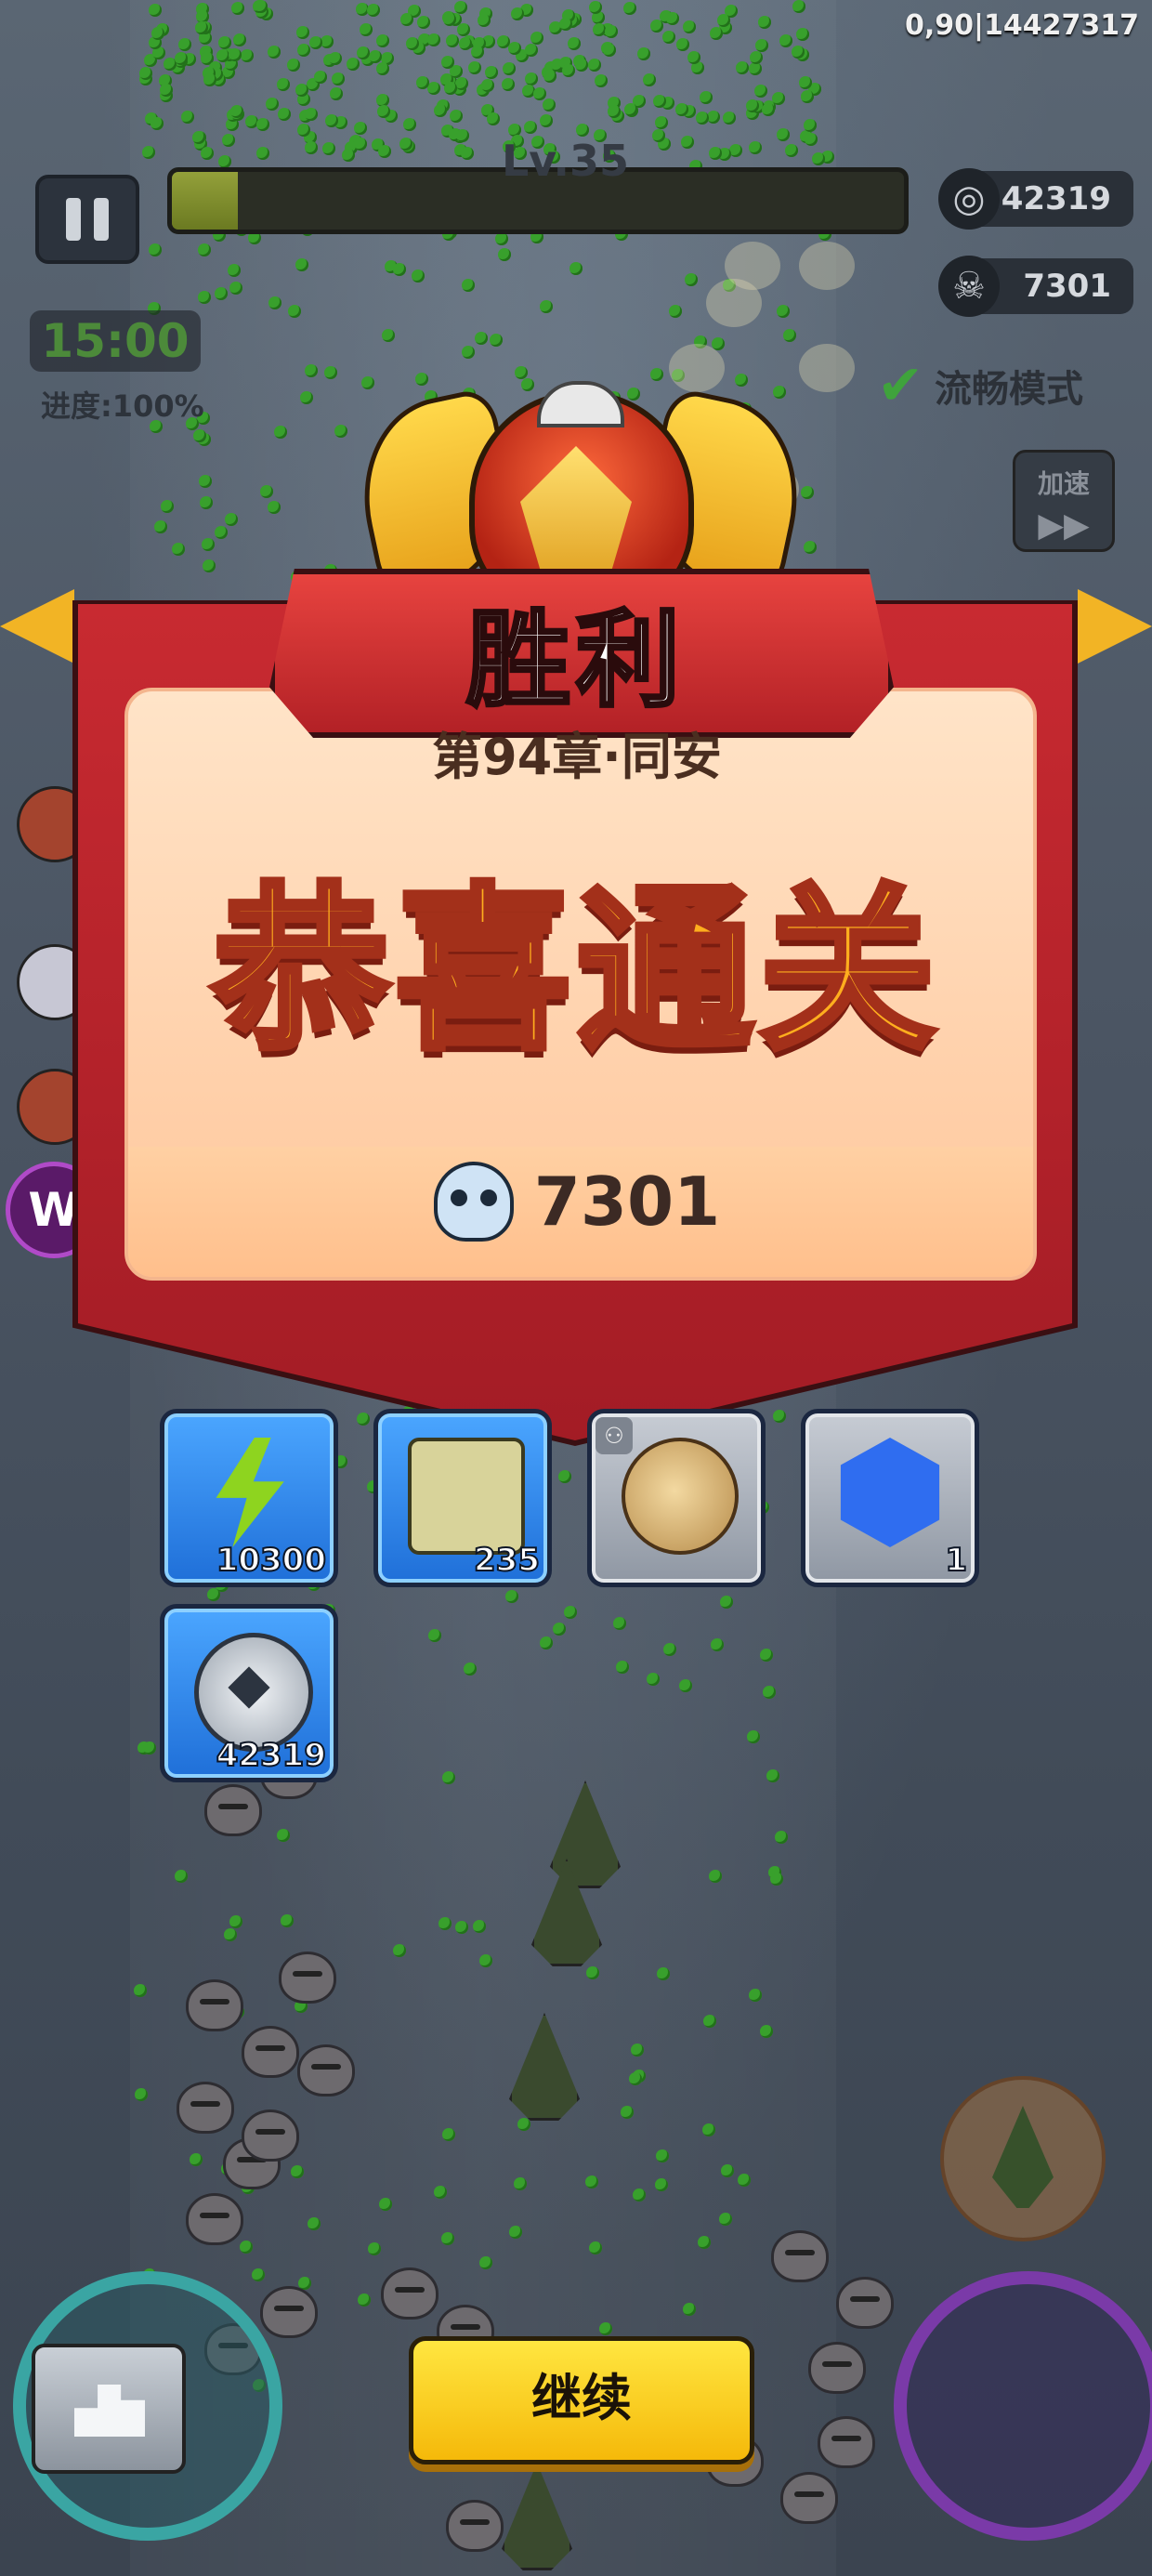 This screenshot has width=1152, height=2576. What do you see at coordinates (1023, 2158) in the screenshot?
I see `spear-skill-button` at bounding box center [1023, 2158].